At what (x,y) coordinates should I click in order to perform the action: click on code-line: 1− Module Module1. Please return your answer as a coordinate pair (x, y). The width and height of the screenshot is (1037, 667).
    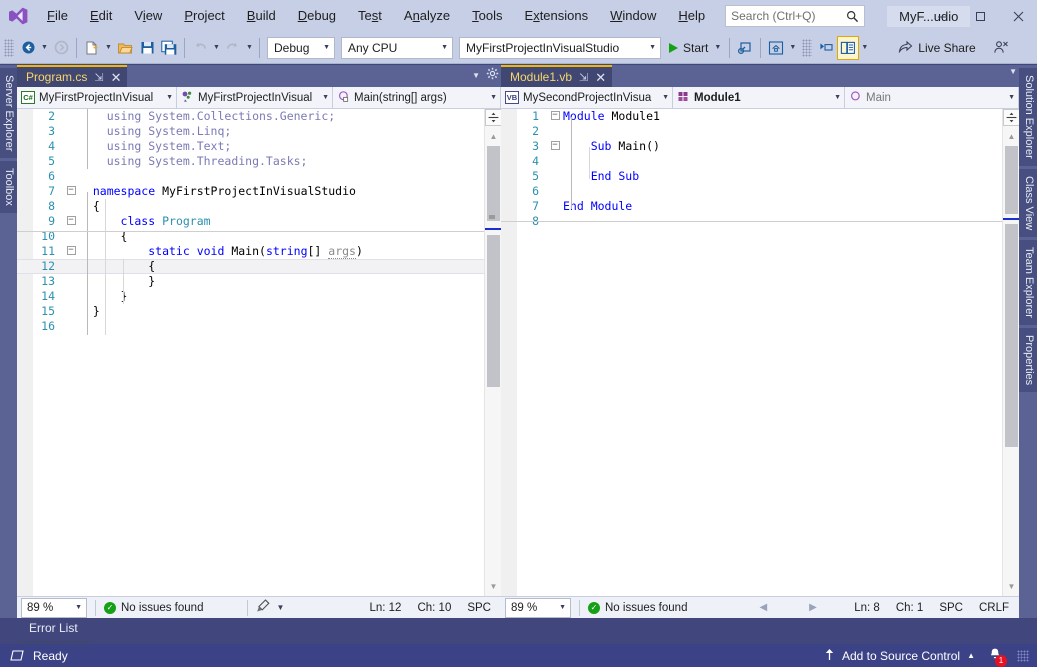
    Looking at the image, I should click on (760, 116).